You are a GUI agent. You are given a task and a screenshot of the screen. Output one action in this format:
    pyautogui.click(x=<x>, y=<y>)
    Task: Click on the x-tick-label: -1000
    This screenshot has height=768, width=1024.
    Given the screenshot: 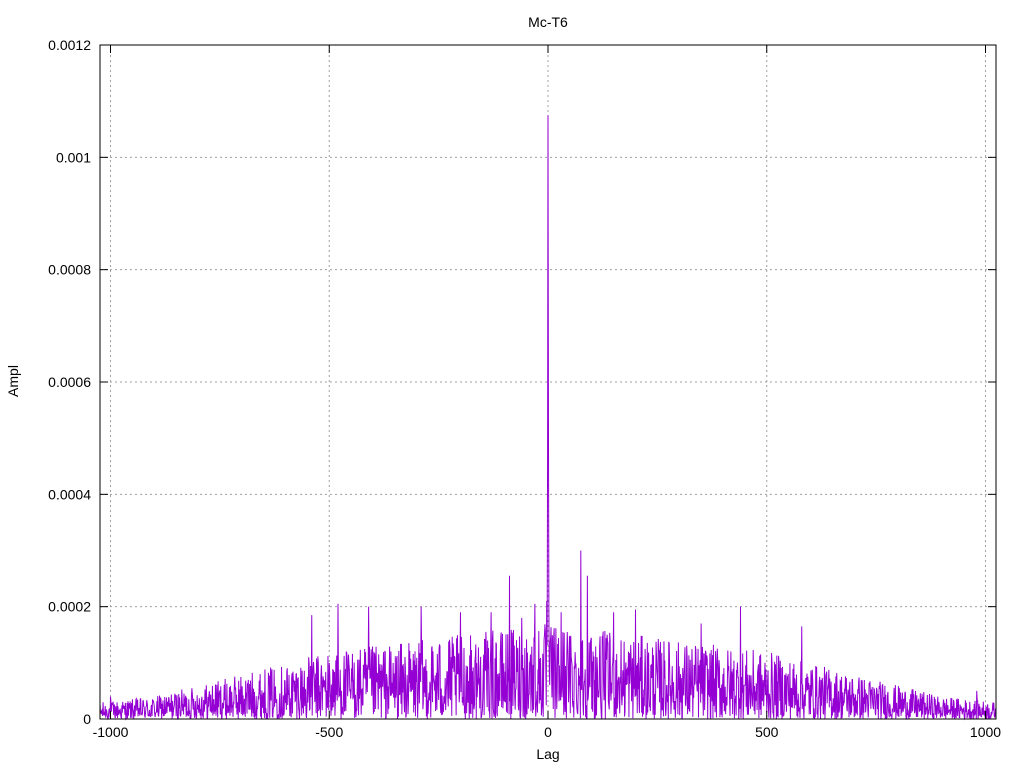 What is the action you would take?
    pyautogui.click(x=111, y=732)
    